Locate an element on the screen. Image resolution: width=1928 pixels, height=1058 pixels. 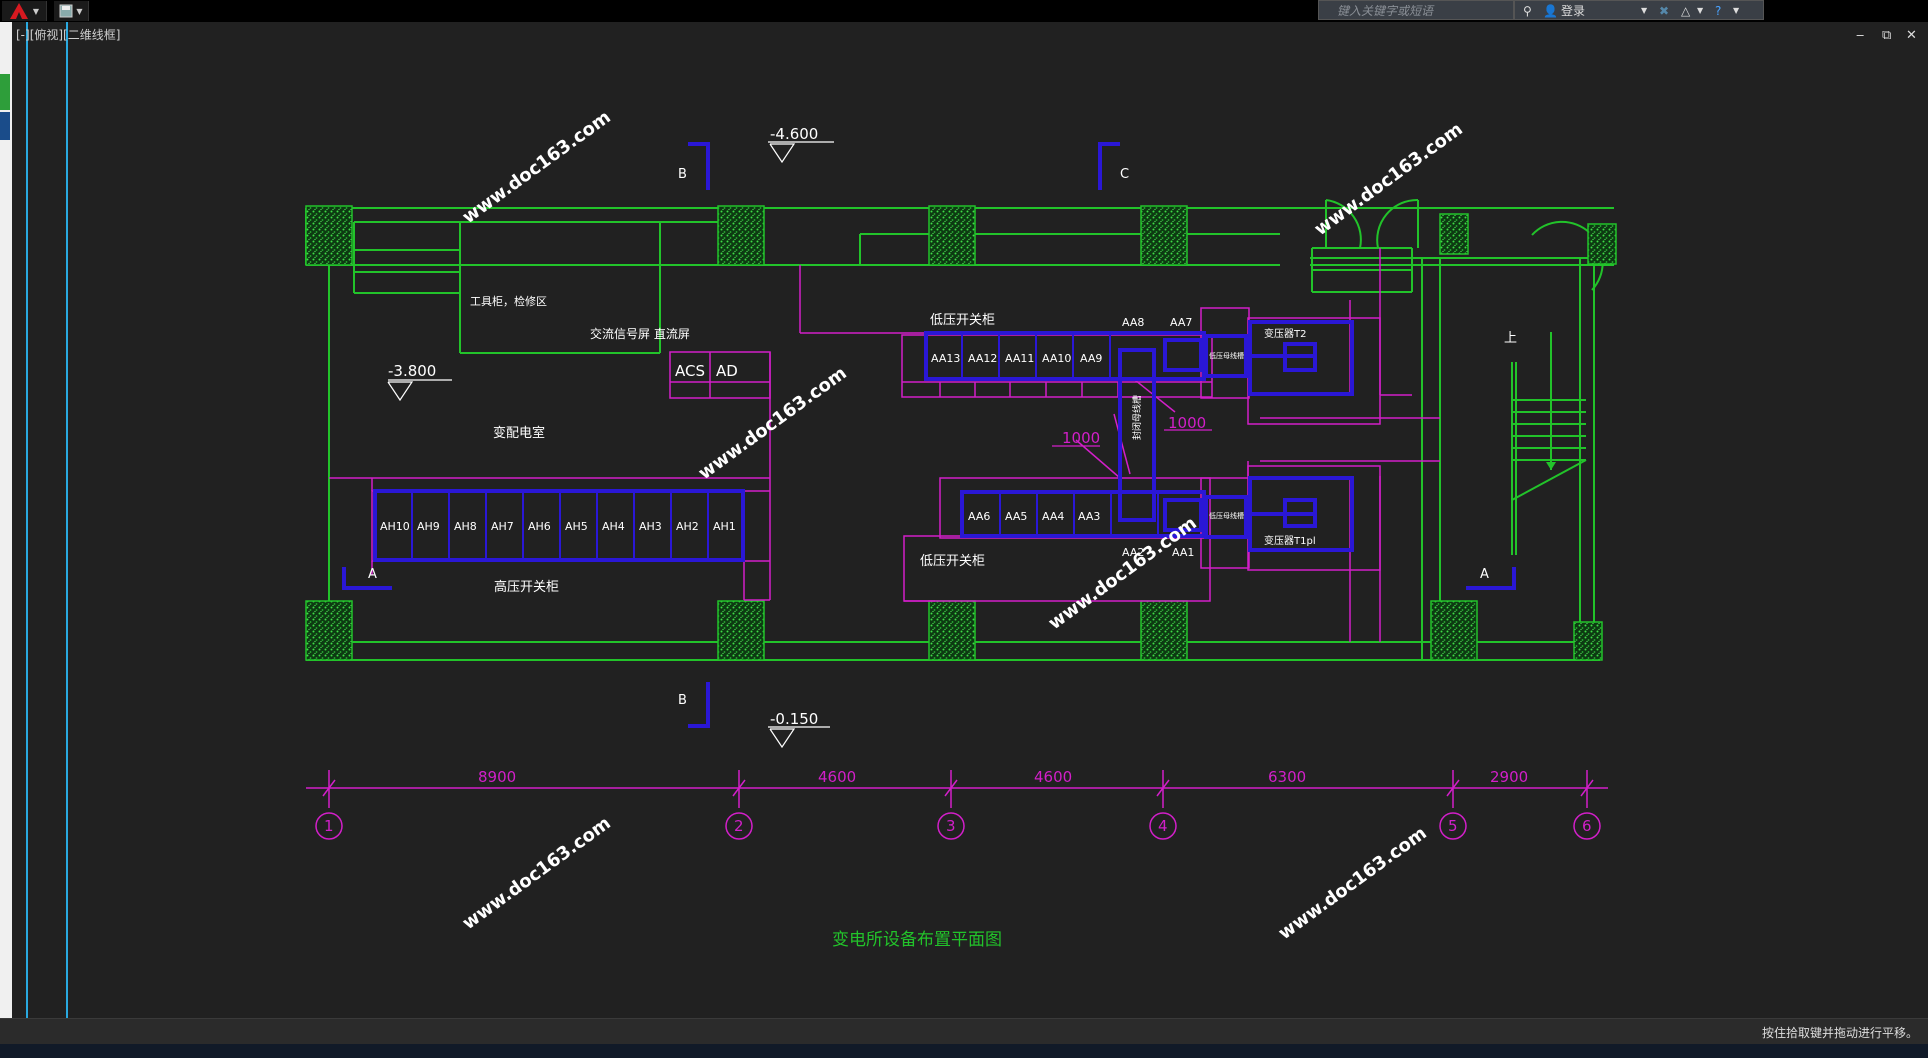
stair-arrow-icon is located at coordinates (1551, 466).